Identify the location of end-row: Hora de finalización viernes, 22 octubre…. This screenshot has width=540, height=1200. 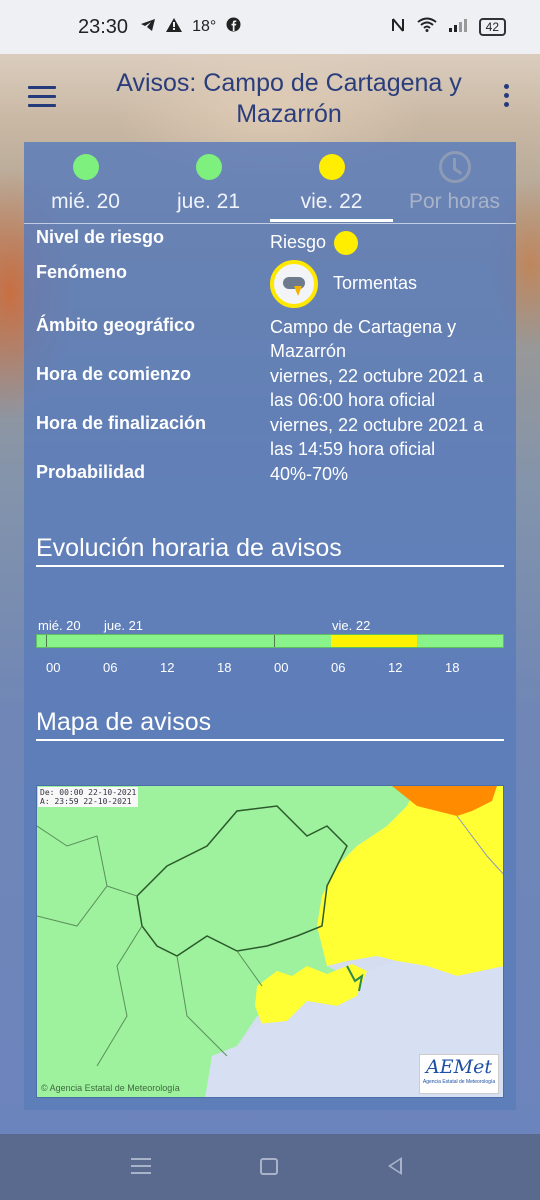
(271, 437).